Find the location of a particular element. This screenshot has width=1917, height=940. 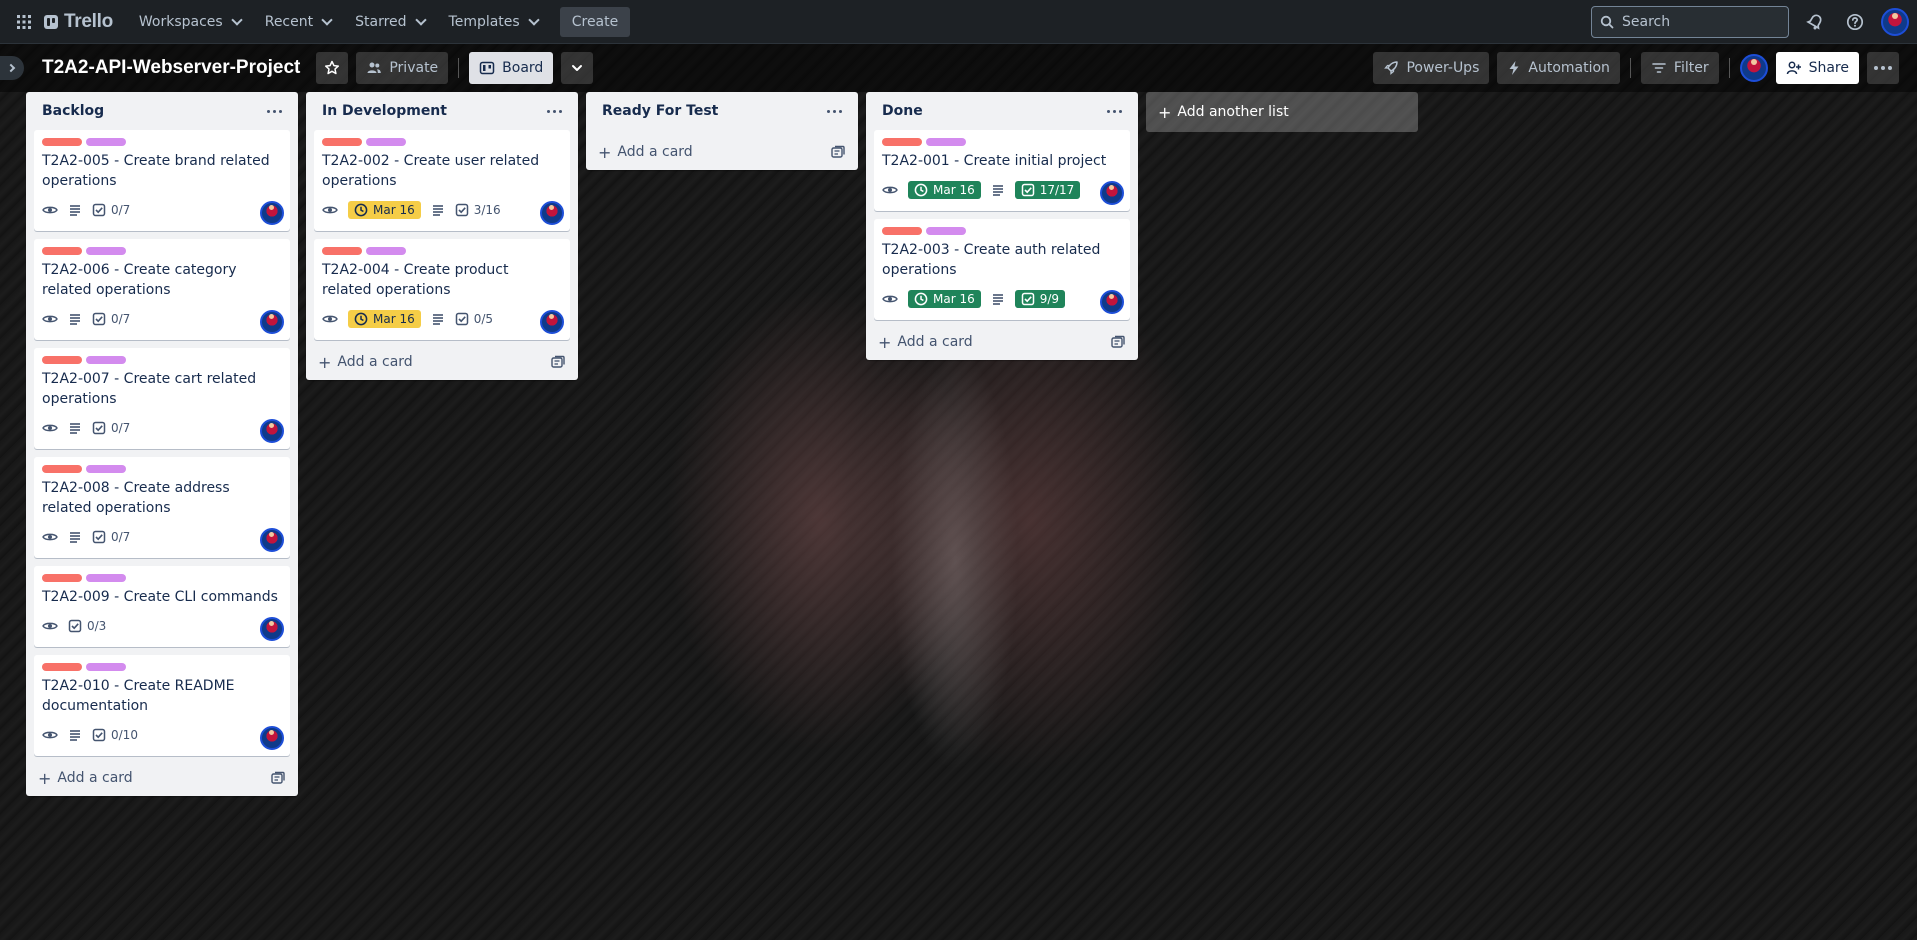

board-view-button: Board is located at coordinates (511, 68).